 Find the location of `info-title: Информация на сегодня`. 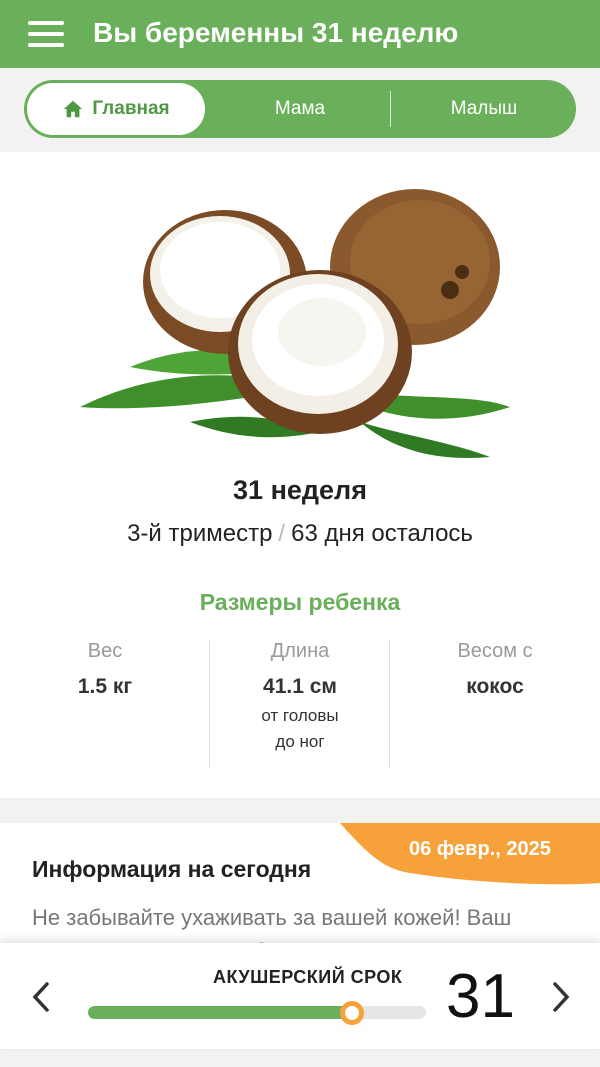

info-title: Информация на сегодня is located at coordinates (172, 869).